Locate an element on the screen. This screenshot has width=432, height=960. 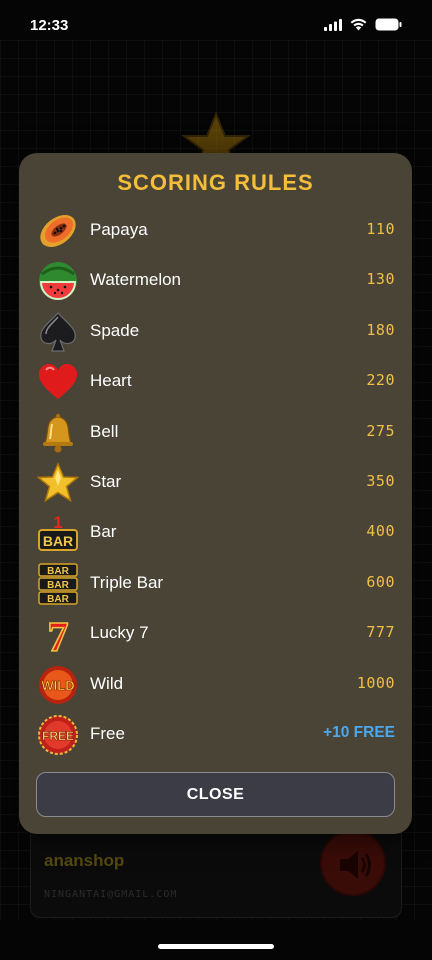
heart-icon is located at coordinates (58, 382).